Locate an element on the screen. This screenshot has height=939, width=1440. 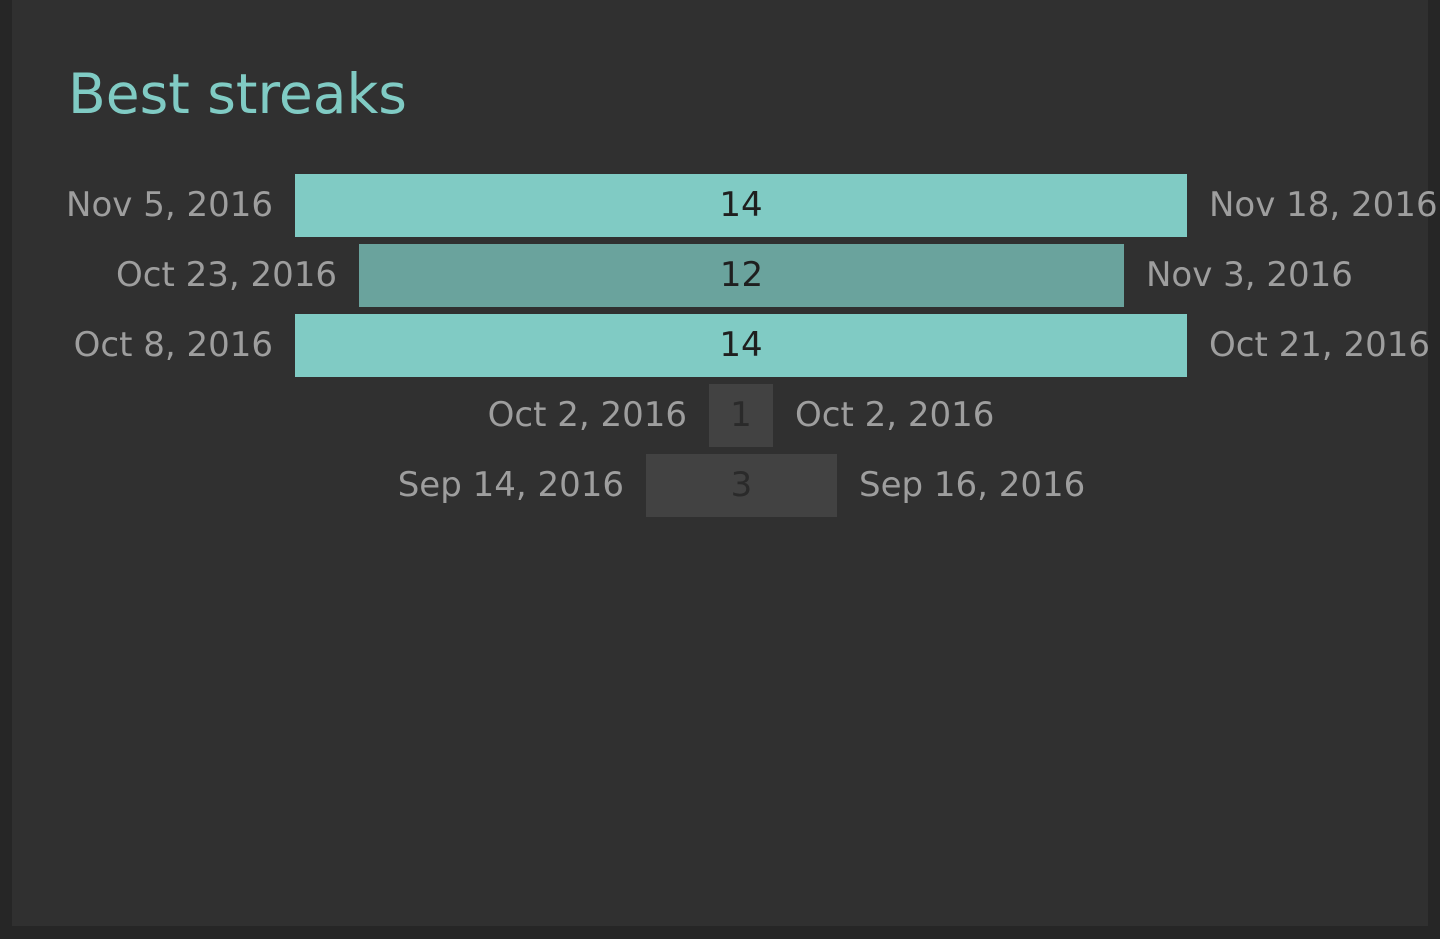
streak-row: Oct 8, 2016 14 Oct 21, 2016 is located at coordinates (721, 345).